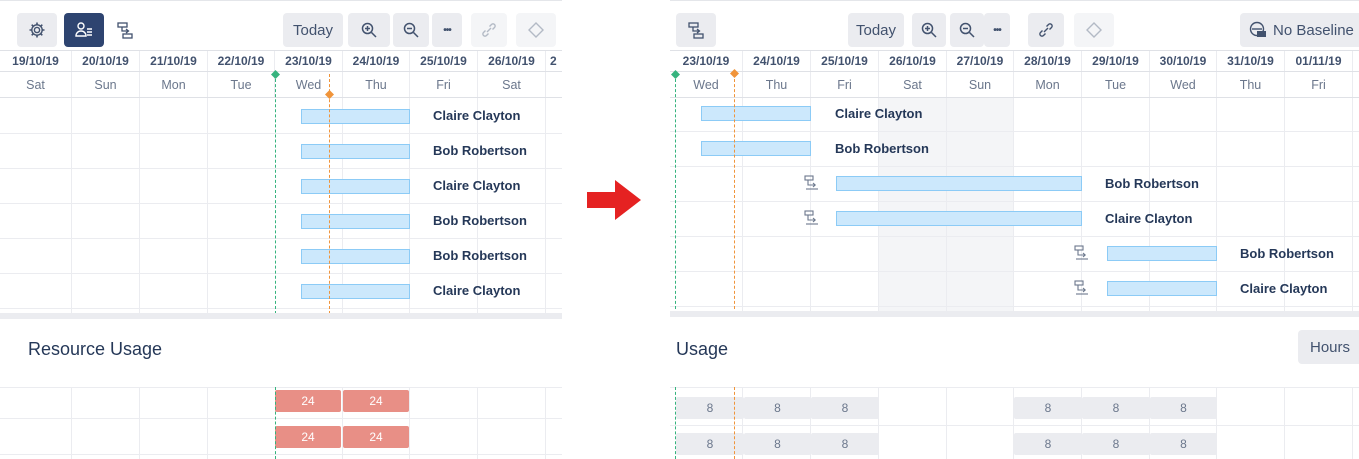  Describe the element at coordinates (1014, 85) in the screenshot. I see `day-header: Wed Thu Fri Sat Sun Mon Tue Wed Thu Fri` at that location.